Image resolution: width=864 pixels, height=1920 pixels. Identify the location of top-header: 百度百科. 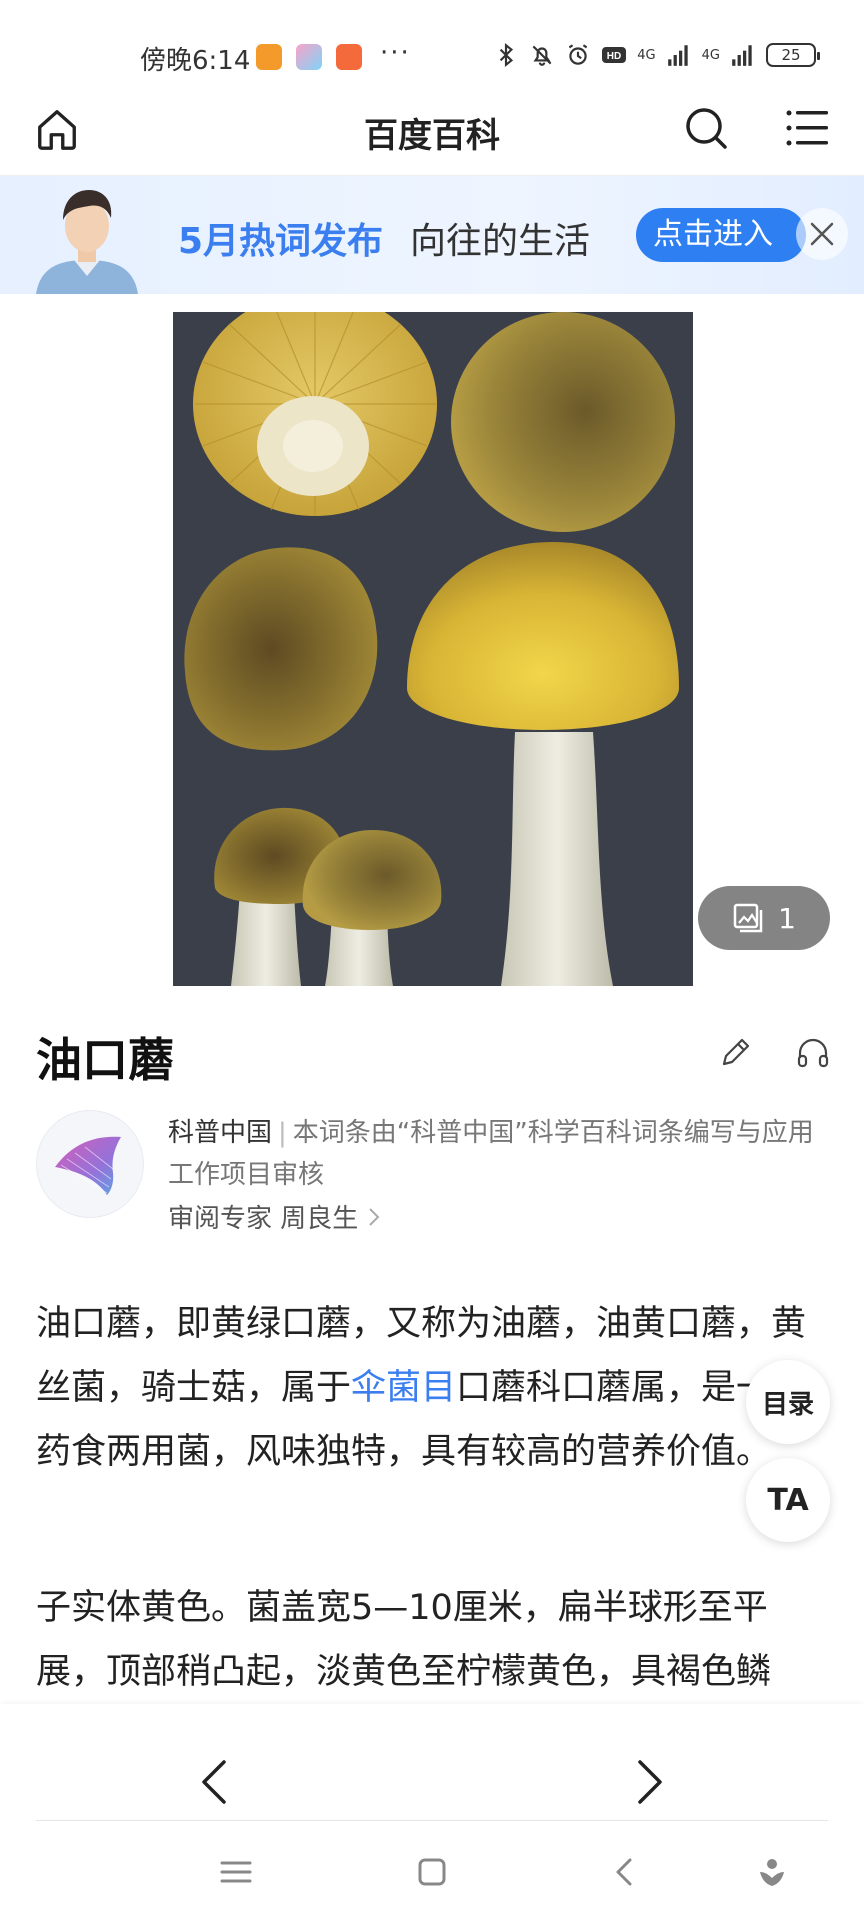
(432, 129).